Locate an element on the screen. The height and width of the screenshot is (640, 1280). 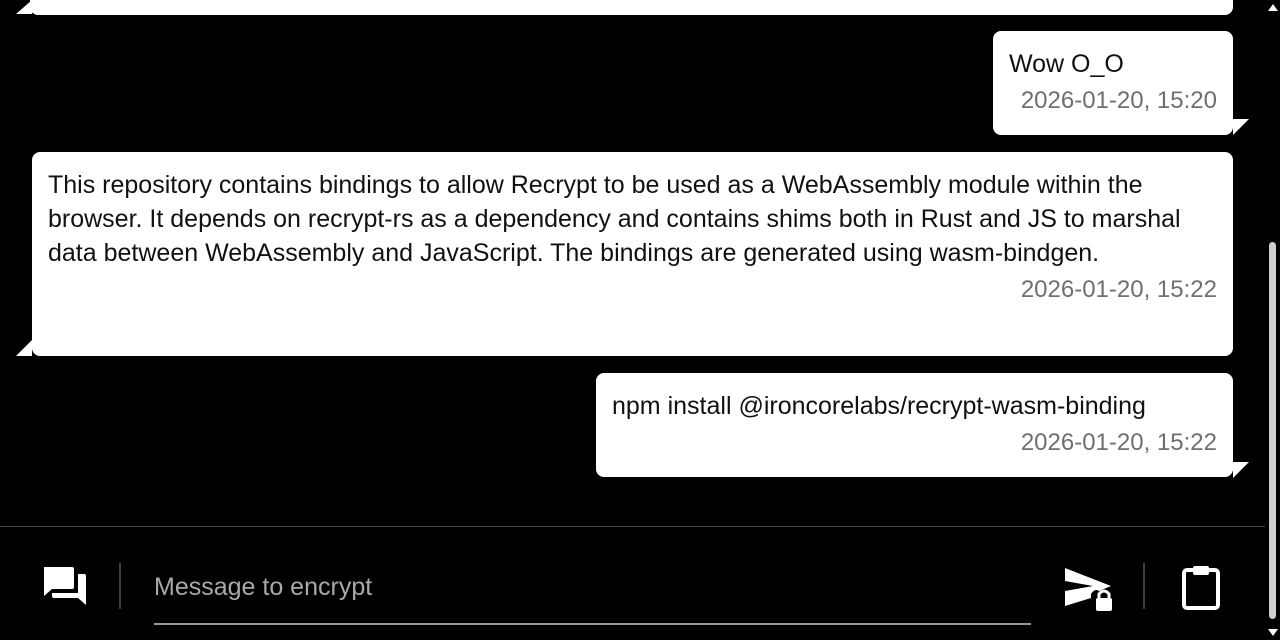
clipboard-icon is located at coordinates (1201, 587).